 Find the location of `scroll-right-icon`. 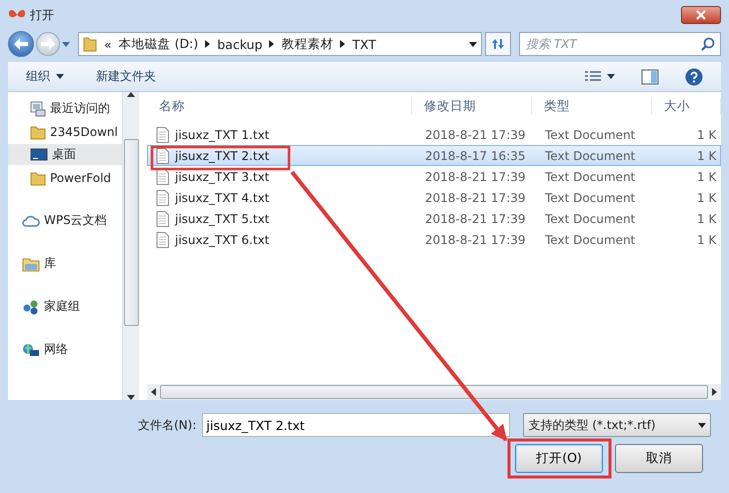

scroll-right-icon is located at coordinates (714, 392).